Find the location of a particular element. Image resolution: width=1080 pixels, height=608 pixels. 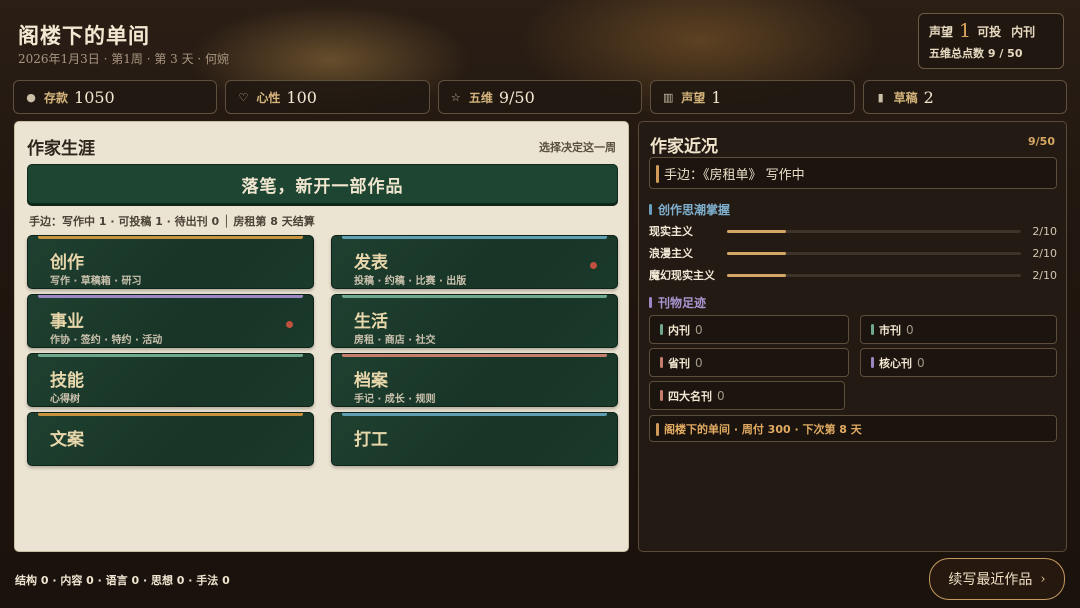

tile-subtitle: 投稿 · 约稿 · 比赛 · 出版 is located at coordinates (410, 281).